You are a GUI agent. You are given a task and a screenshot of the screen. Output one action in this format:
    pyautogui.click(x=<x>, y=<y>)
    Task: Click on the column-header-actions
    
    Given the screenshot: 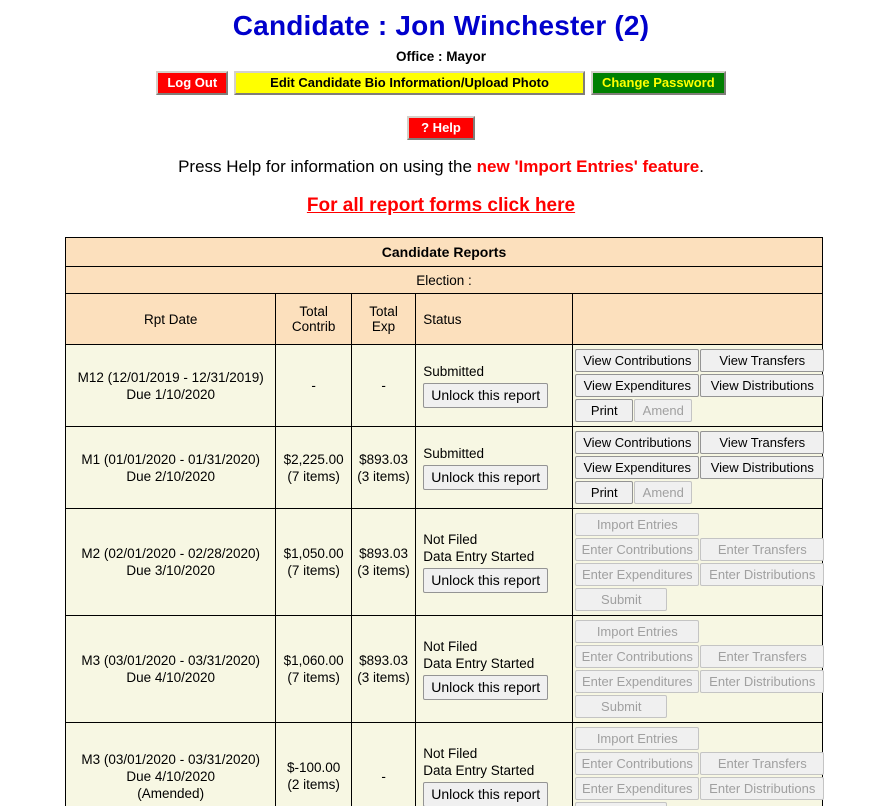 What is the action you would take?
    pyautogui.click(x=697, y=319)
    